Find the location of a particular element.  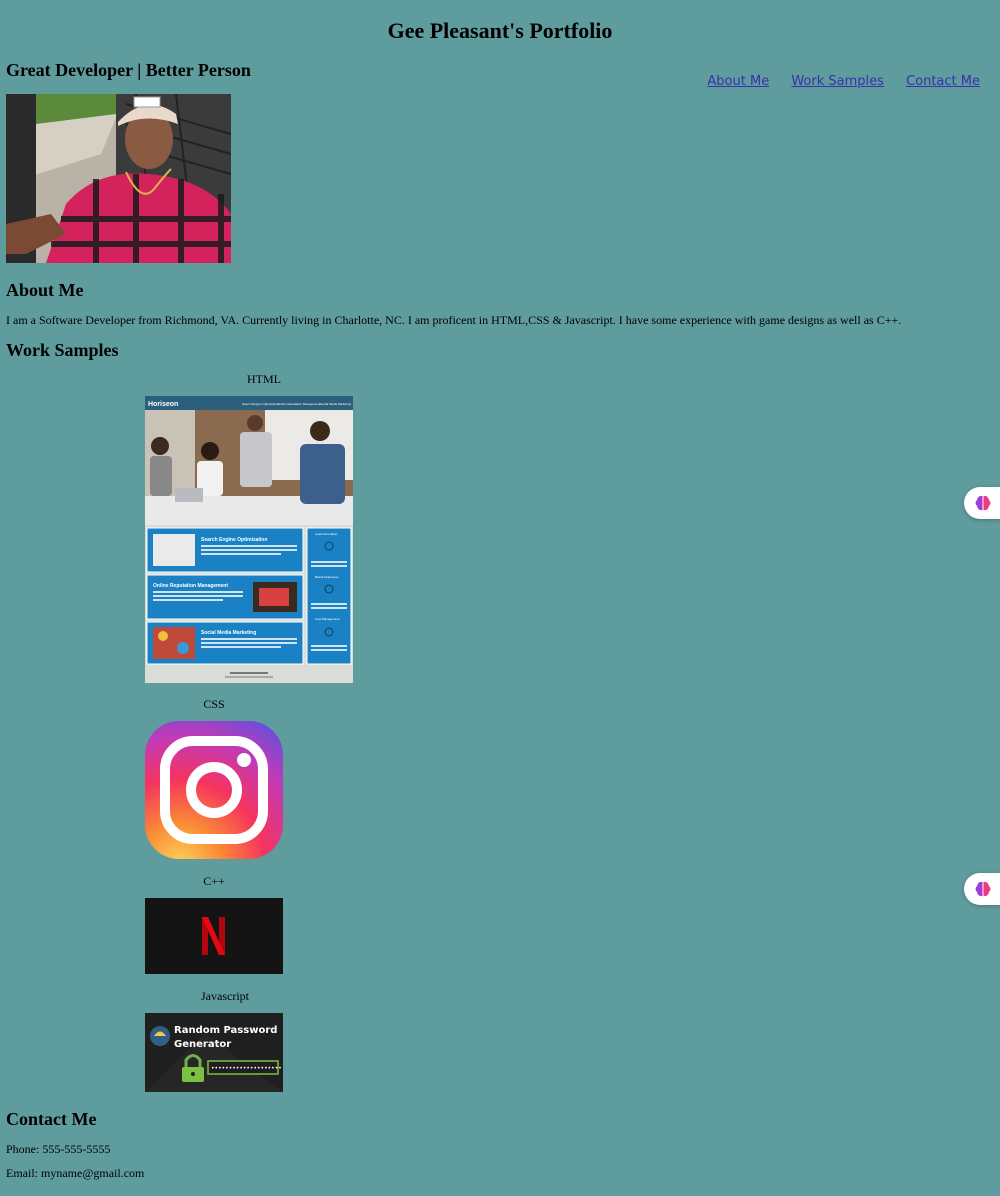

password-title-line2: Generator is located at coordinates (202, 1044).